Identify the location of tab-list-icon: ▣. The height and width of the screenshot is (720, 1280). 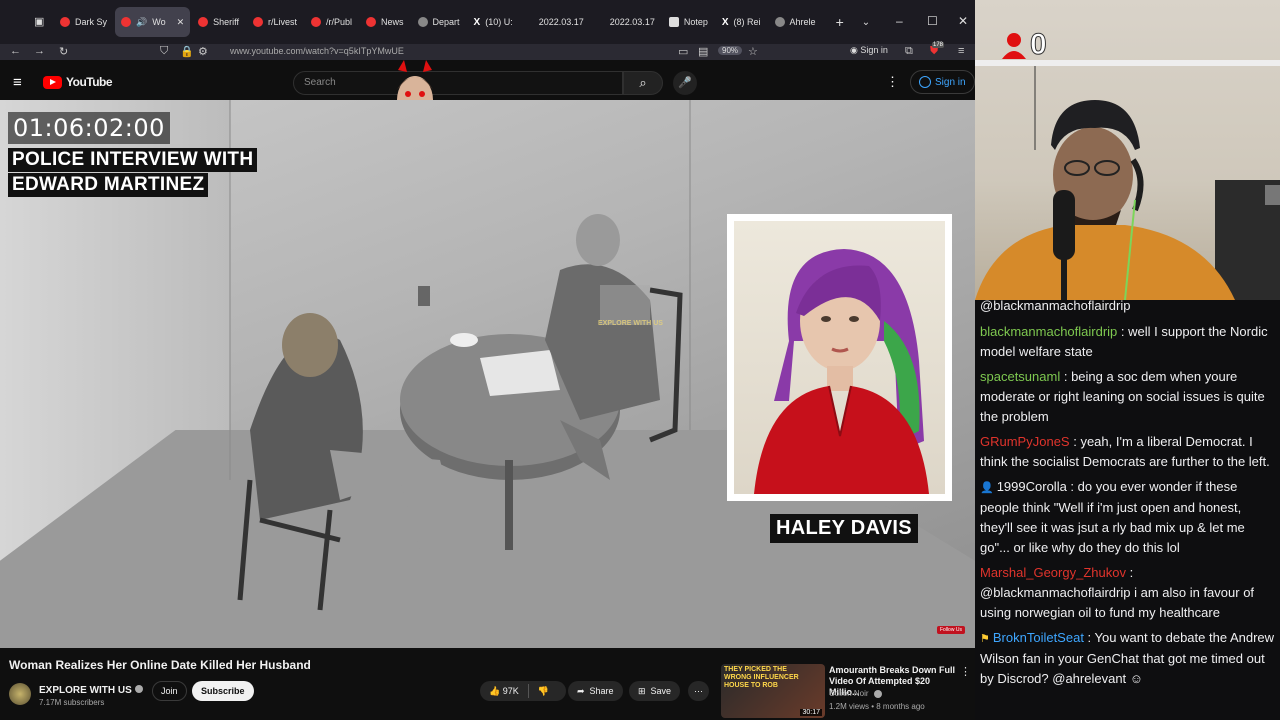
(39, 21).